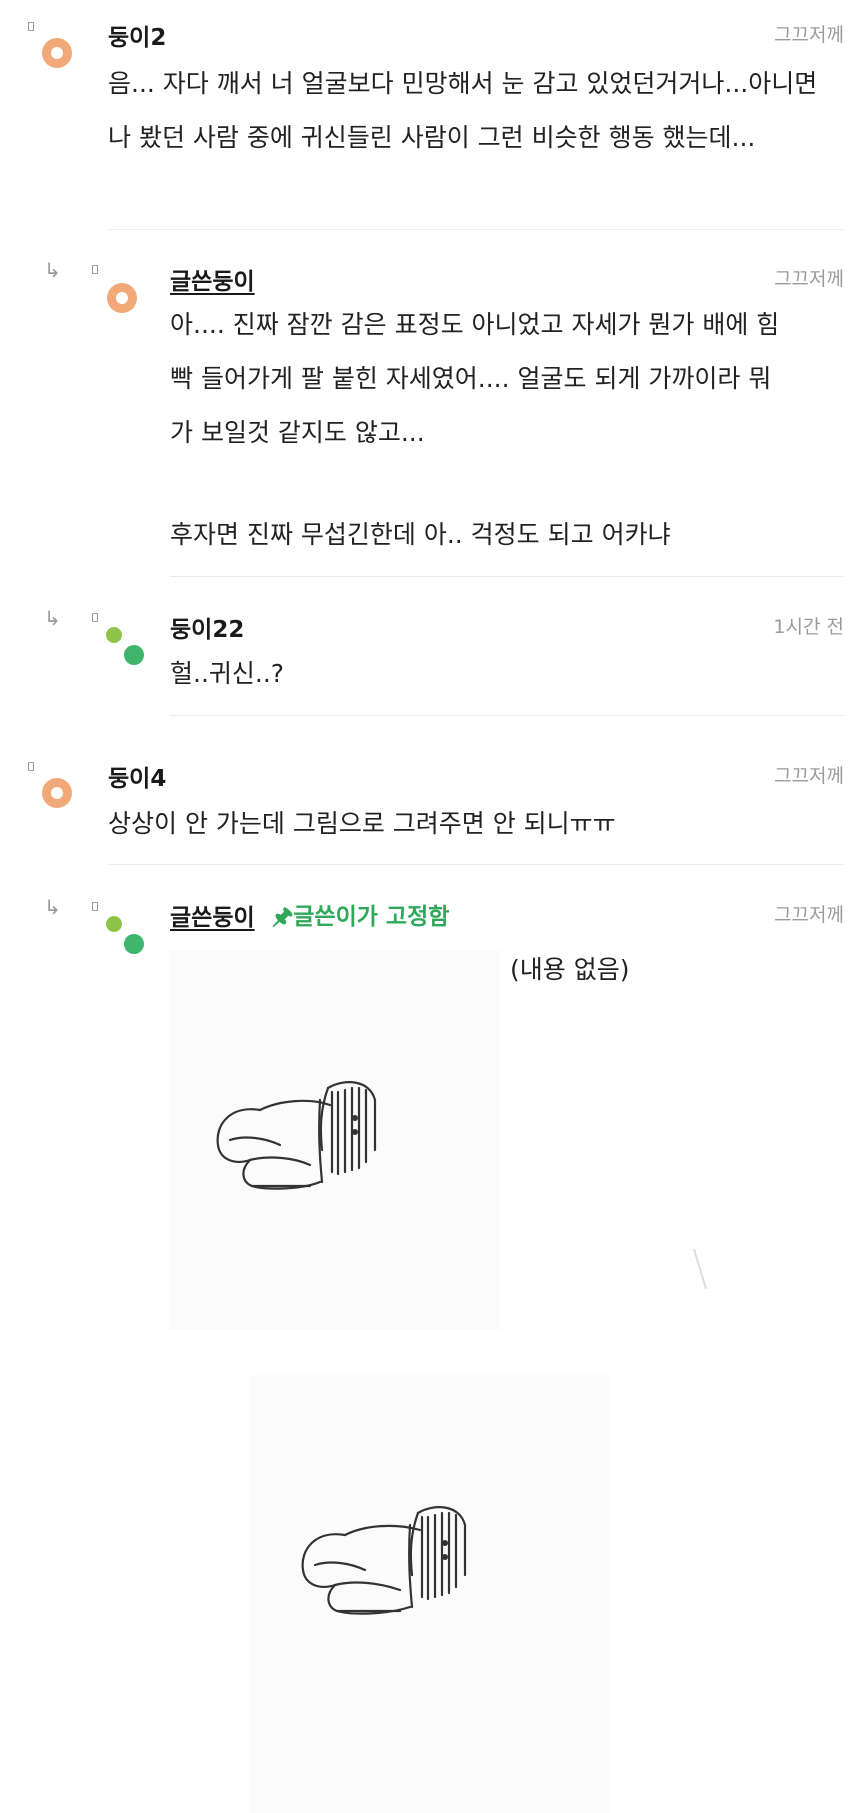  I want to click on comment-nickname: 둥이22, so click(207, 627).